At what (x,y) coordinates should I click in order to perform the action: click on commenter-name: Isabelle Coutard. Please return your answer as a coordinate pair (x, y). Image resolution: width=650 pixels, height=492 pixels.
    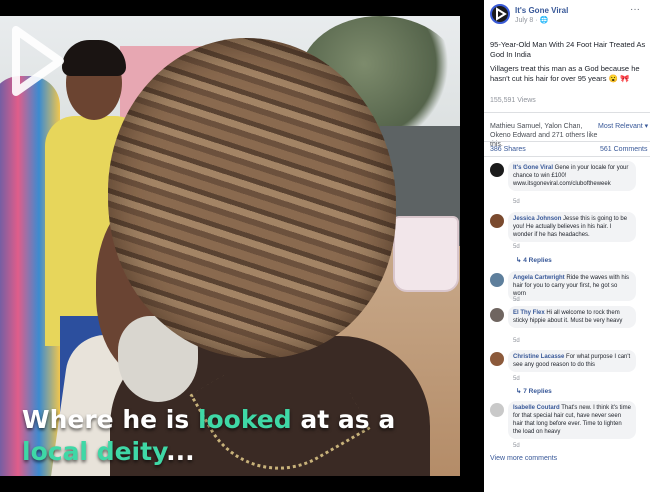
    Looking at the image, I should click on (536, 408).